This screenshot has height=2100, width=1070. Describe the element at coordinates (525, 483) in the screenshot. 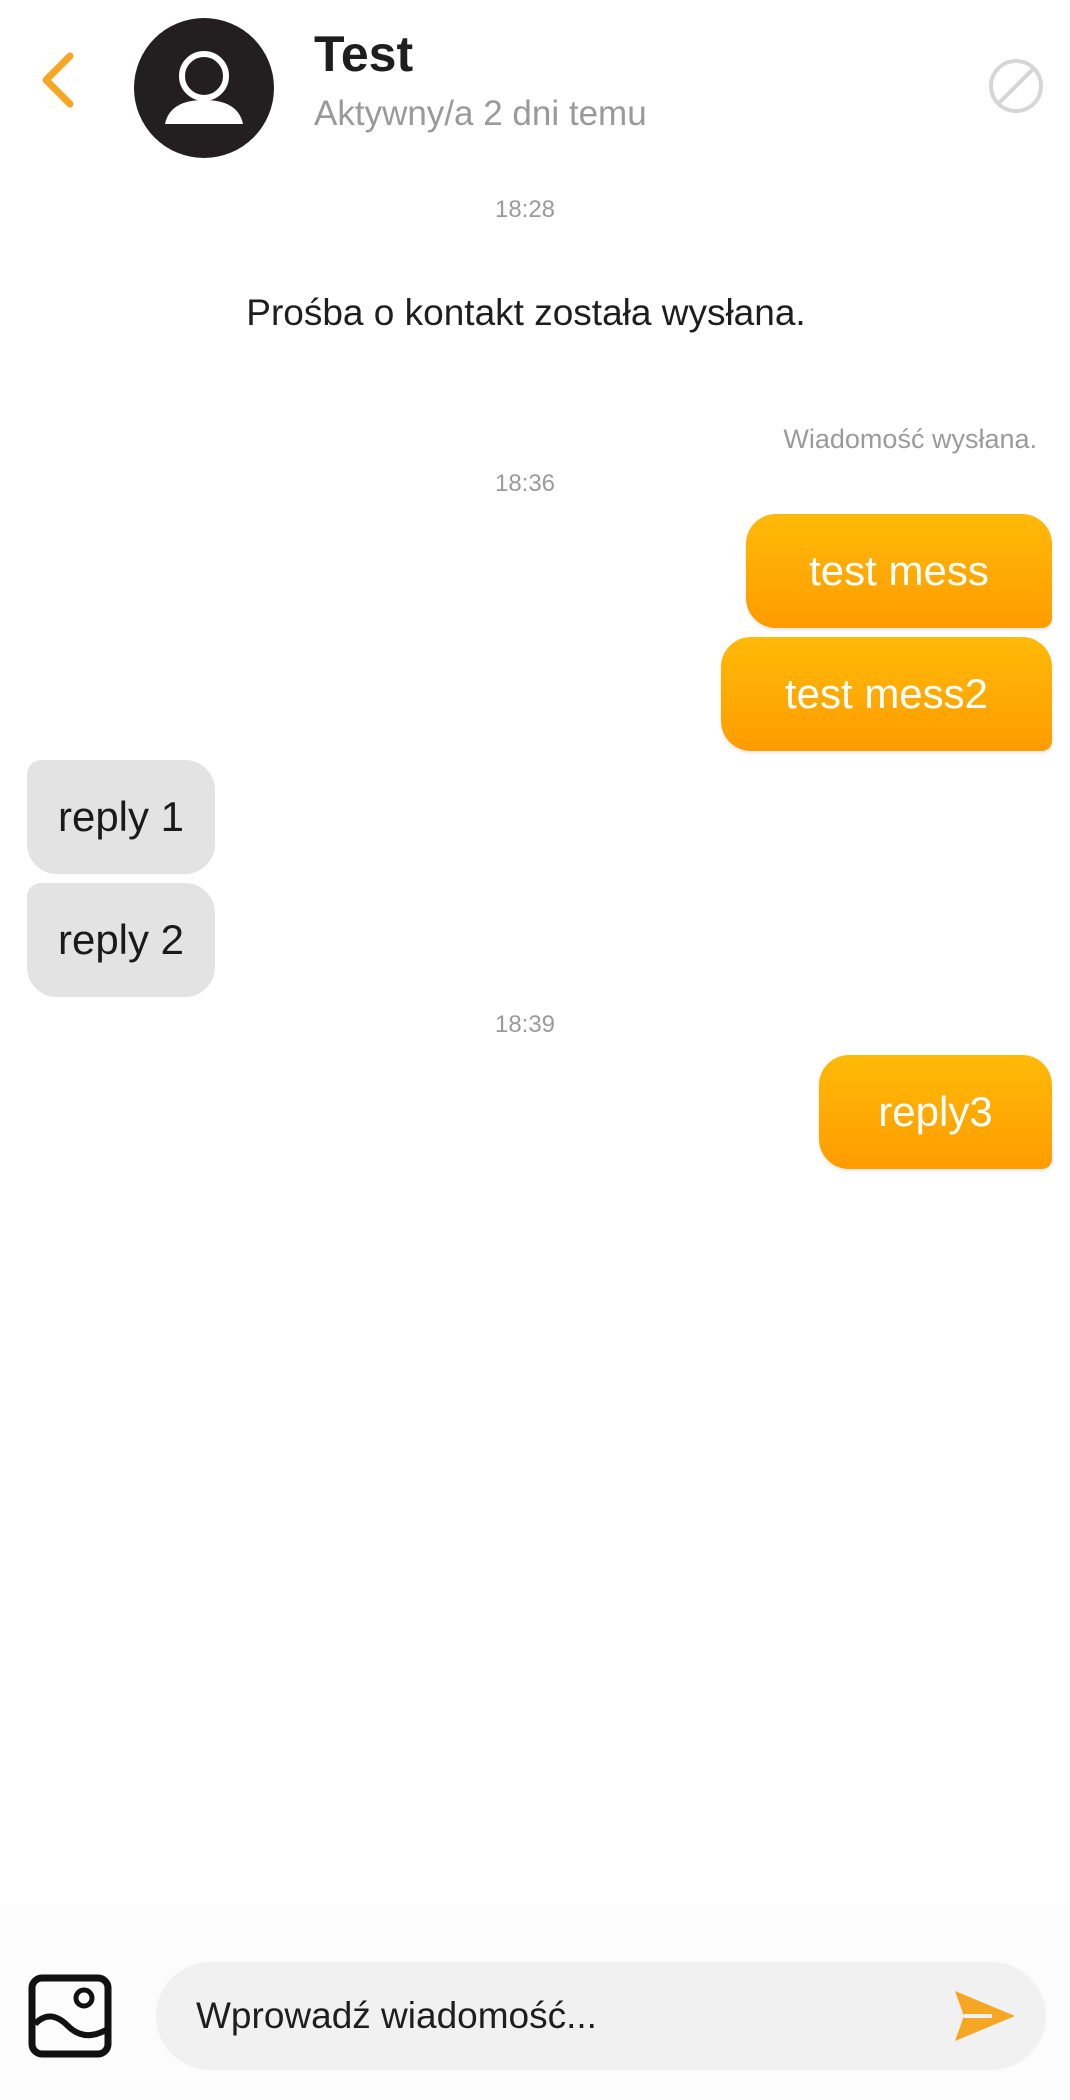

I see `message-timestamp: 18:36` at that location.